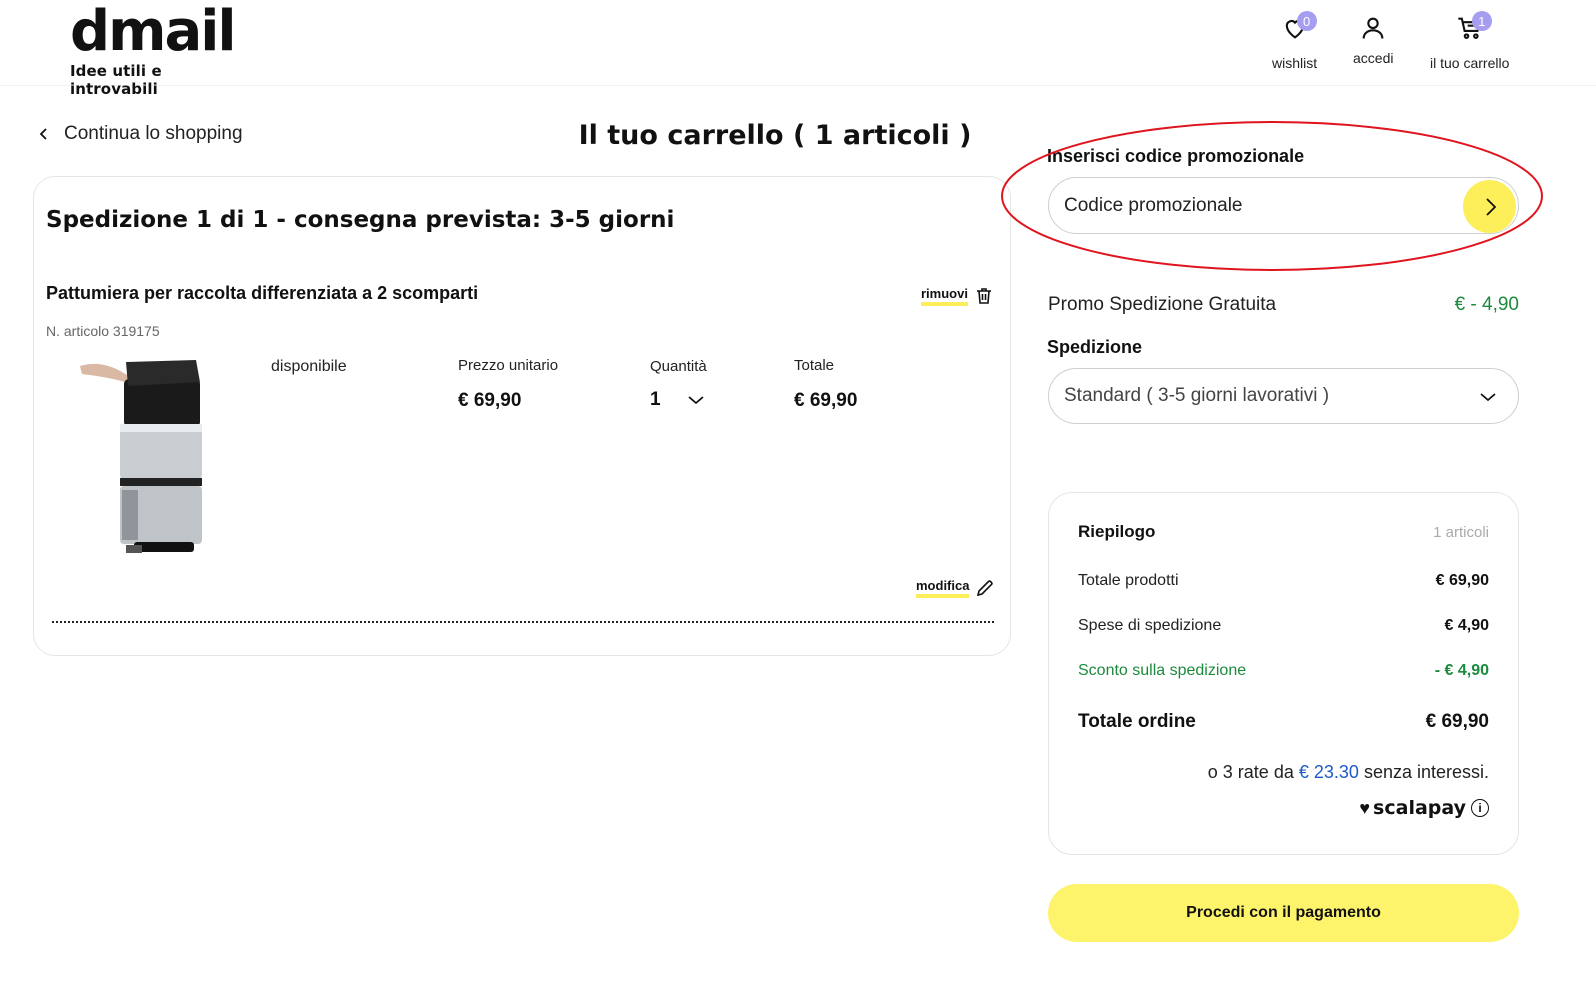 This screenshot has width=1596, height=1006. I want to click on heart-icon: ♥, so click(1365, 807).